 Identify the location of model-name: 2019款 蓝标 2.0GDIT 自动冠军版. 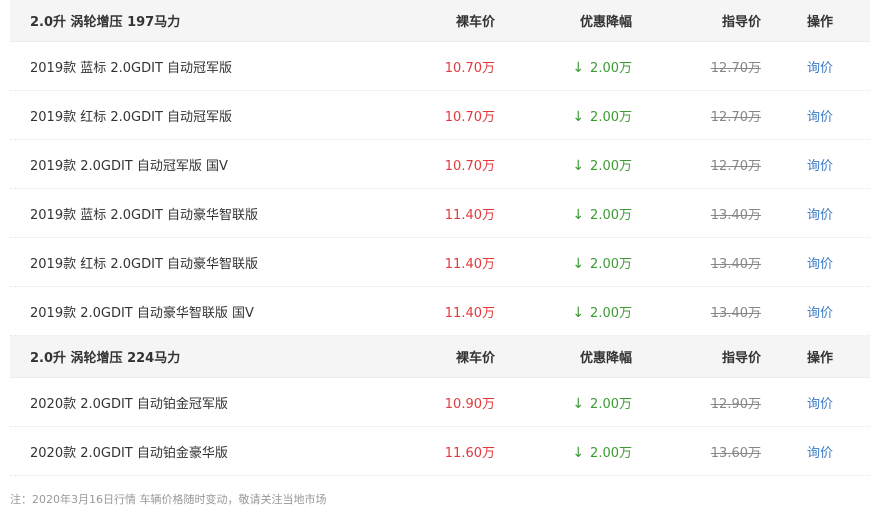
(131, 68).